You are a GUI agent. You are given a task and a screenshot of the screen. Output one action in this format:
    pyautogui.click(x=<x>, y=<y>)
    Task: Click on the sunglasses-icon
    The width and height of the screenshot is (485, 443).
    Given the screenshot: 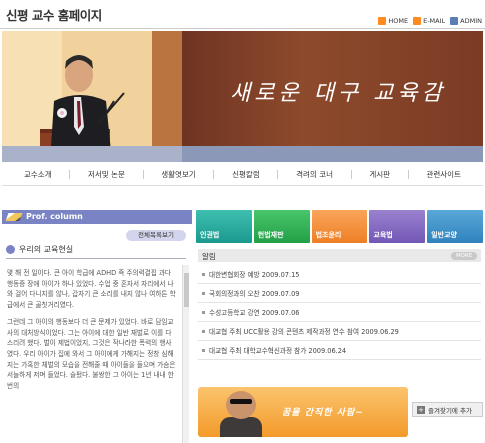 What is the action you would take?
    pyautogui.click(x=241, y=401)
    